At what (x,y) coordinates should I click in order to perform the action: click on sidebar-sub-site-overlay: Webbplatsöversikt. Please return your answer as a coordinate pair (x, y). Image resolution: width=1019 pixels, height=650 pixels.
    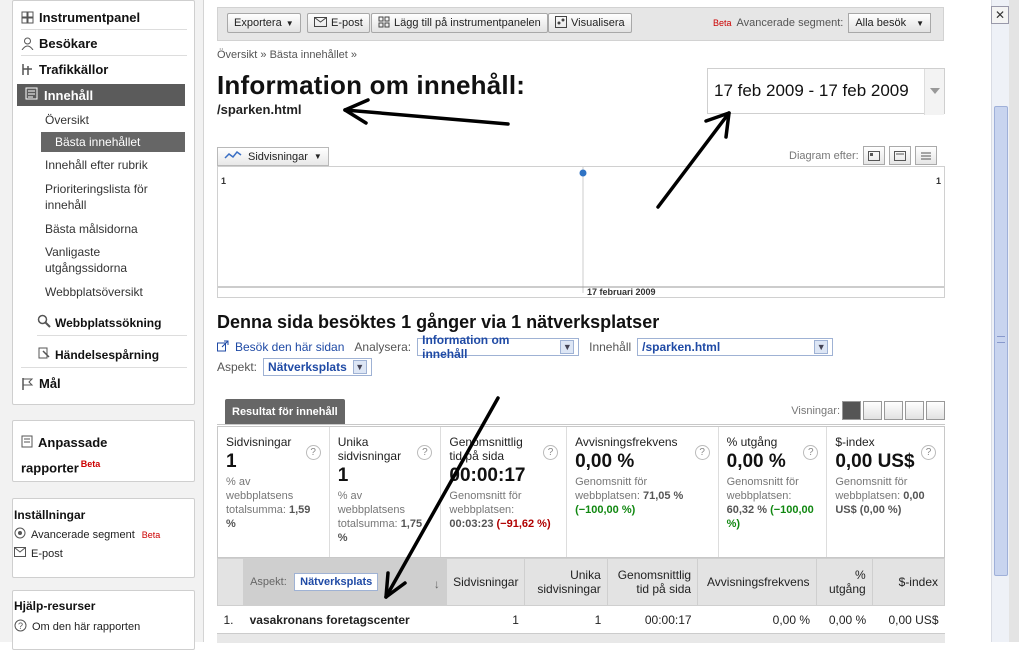
    Looking at the image, I should click on (115, 292).